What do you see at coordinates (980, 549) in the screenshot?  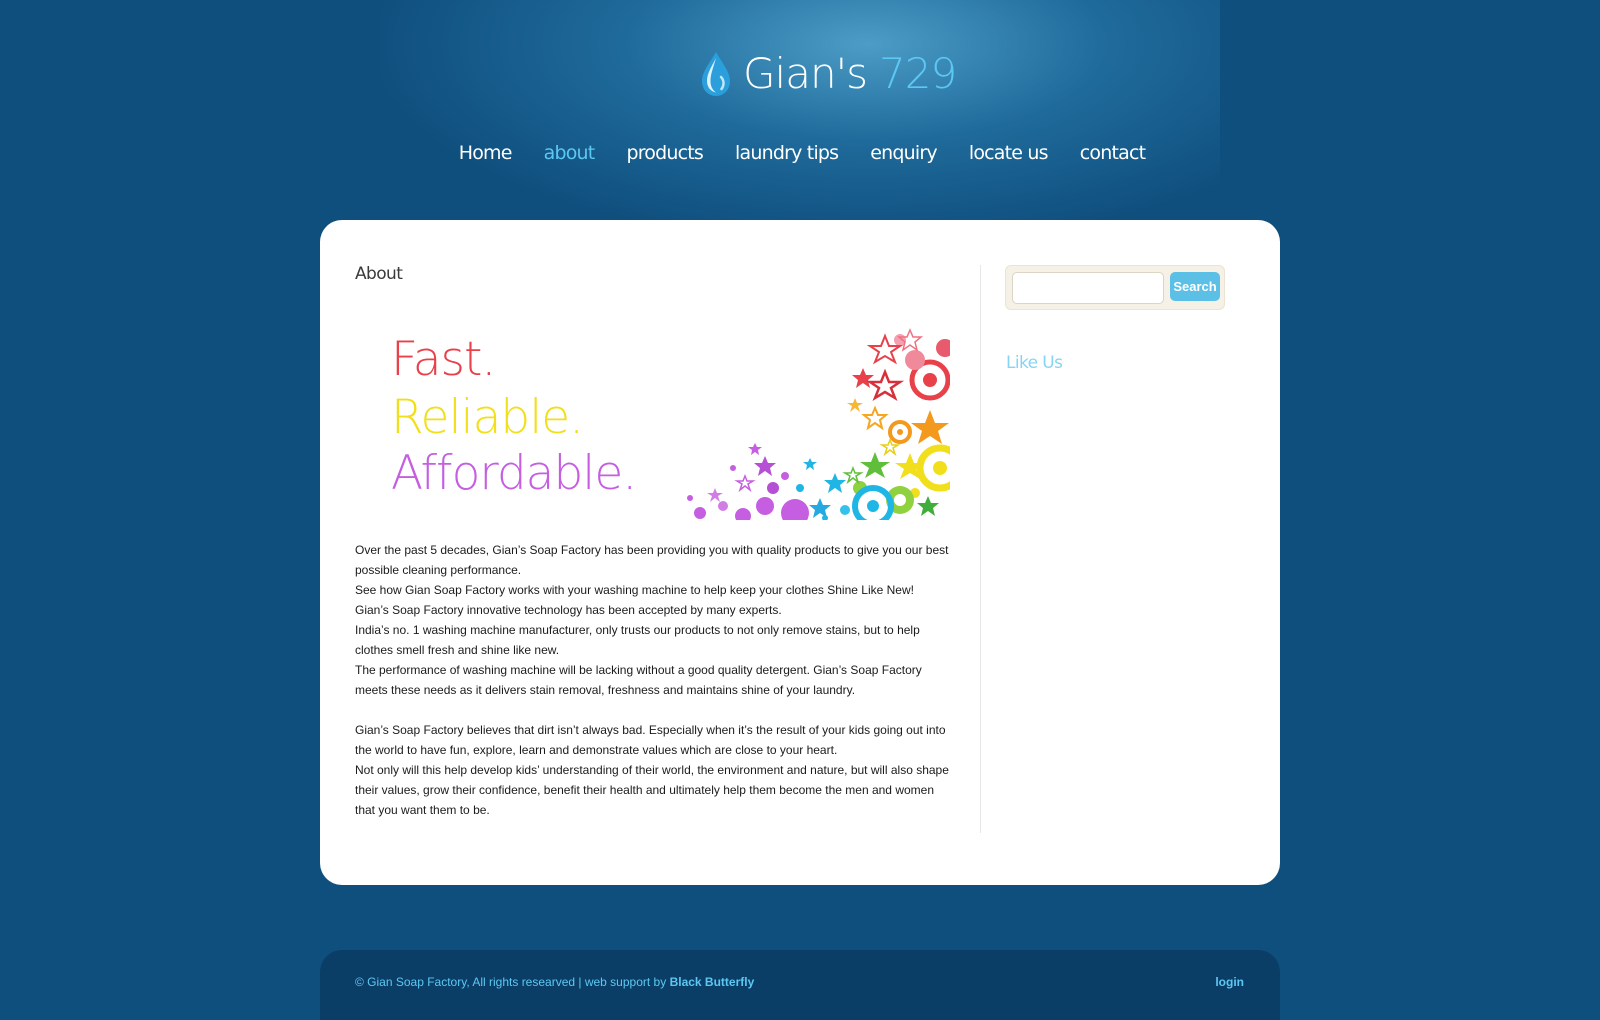 I see `column-divider` at bounding box center [980, 549].